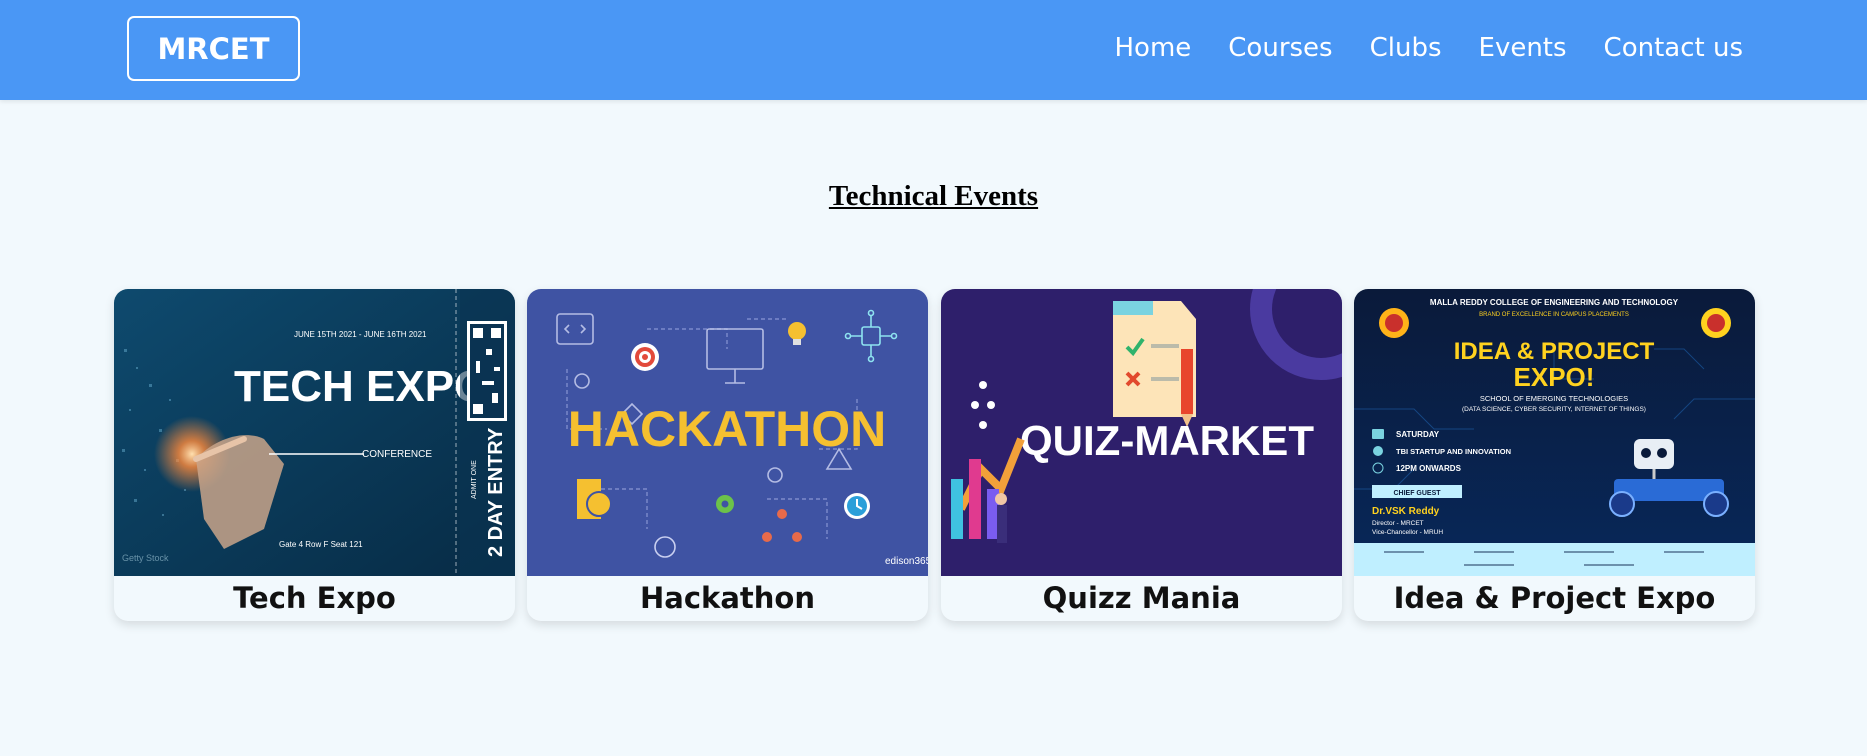  What do you see at coordinates (1398, 523) in the screenshot?
I see `expo-guest-role-1: Director - MRCET` at bounding box center [1398, 523].